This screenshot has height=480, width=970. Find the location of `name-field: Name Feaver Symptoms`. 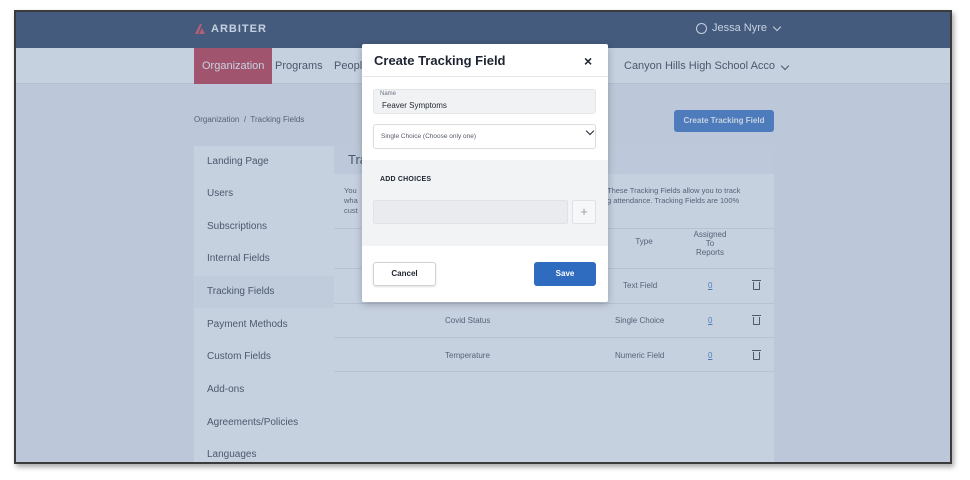

name-field: Name Feaver Symptoms is located at coordinates (484, 101).